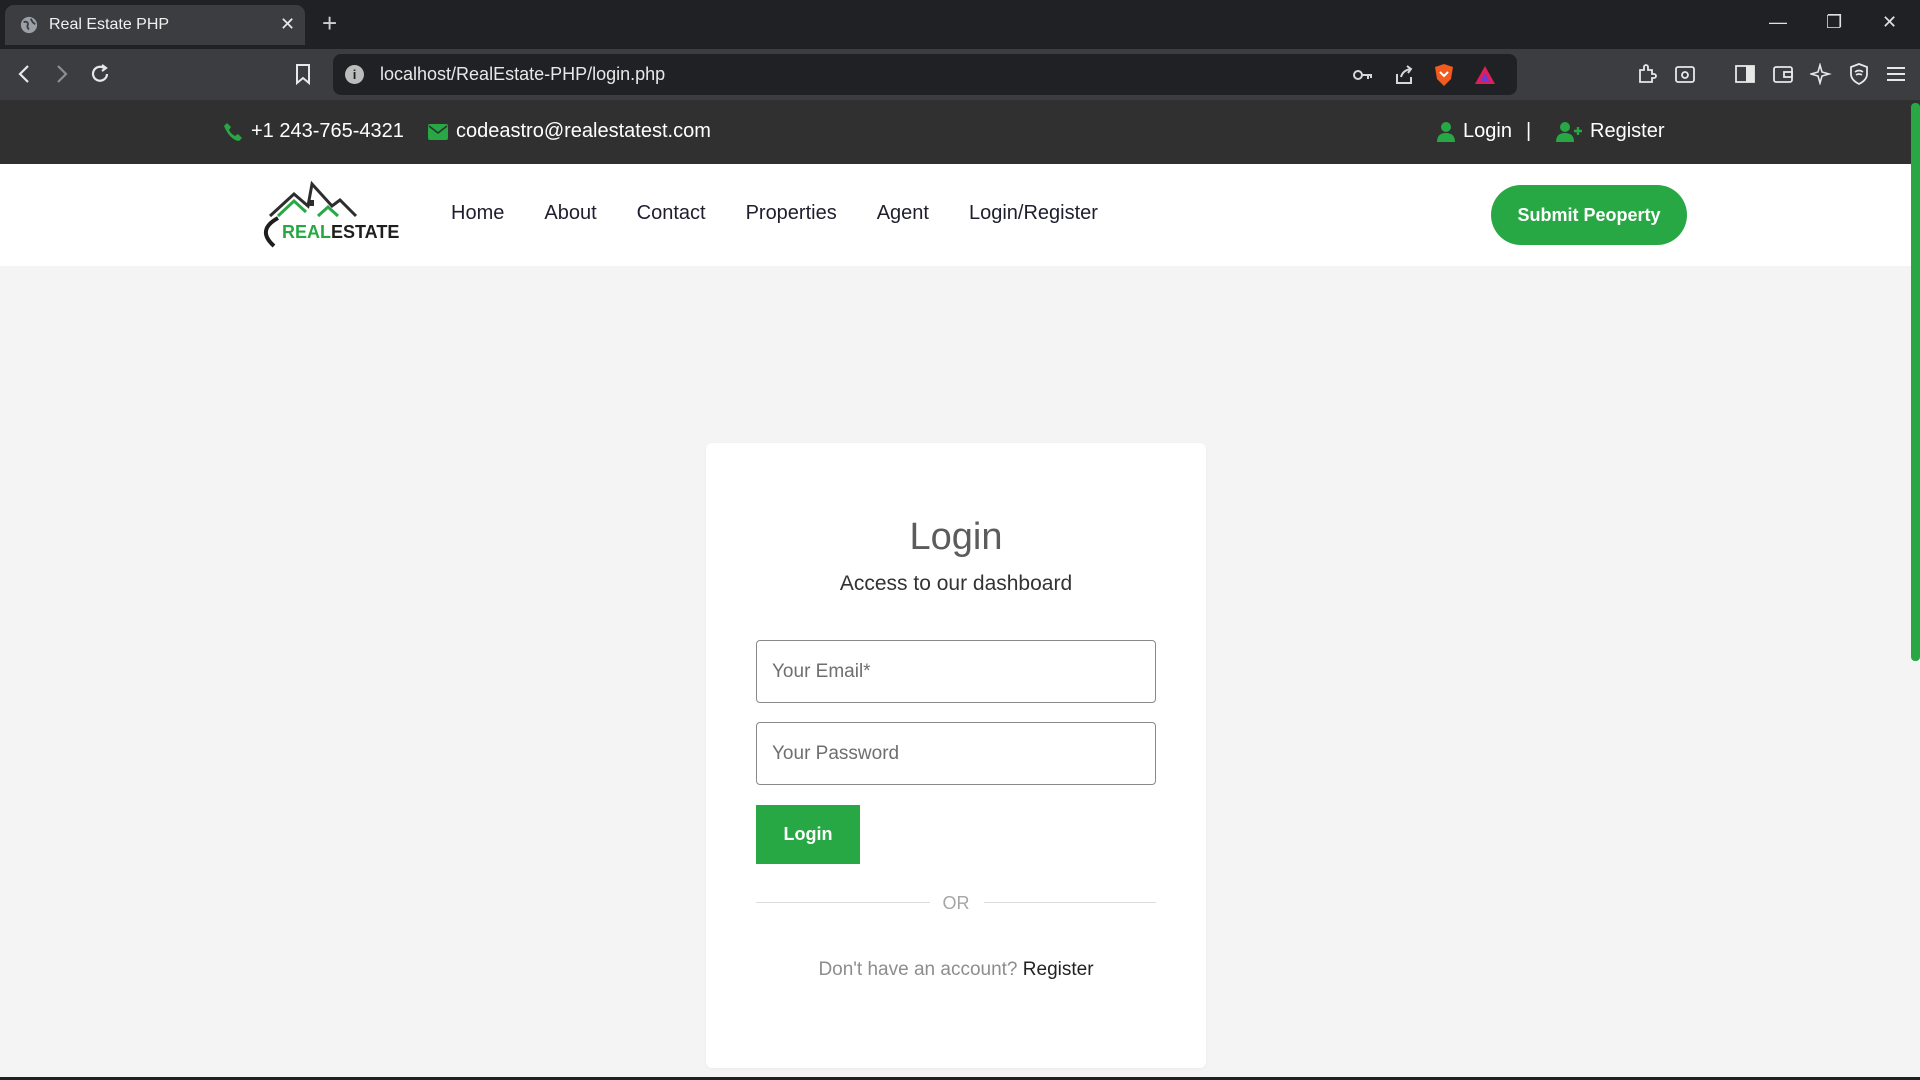  I want to click on back-icon, so click(25, 74).